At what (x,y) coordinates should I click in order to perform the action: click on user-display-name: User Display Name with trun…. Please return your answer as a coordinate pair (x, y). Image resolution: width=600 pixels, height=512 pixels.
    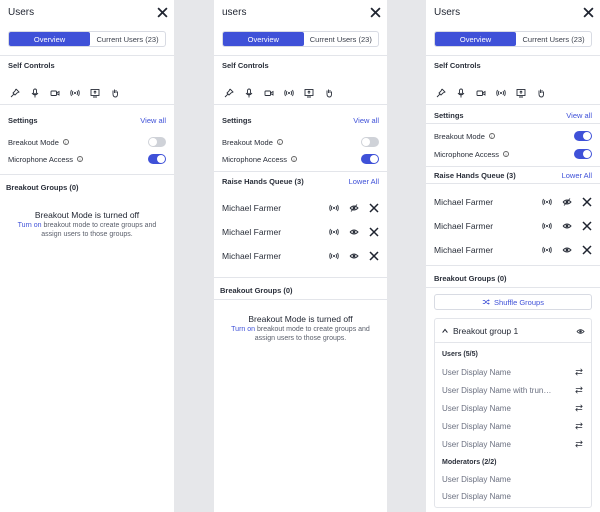
    Looking at the image, I should click on (497, 390).